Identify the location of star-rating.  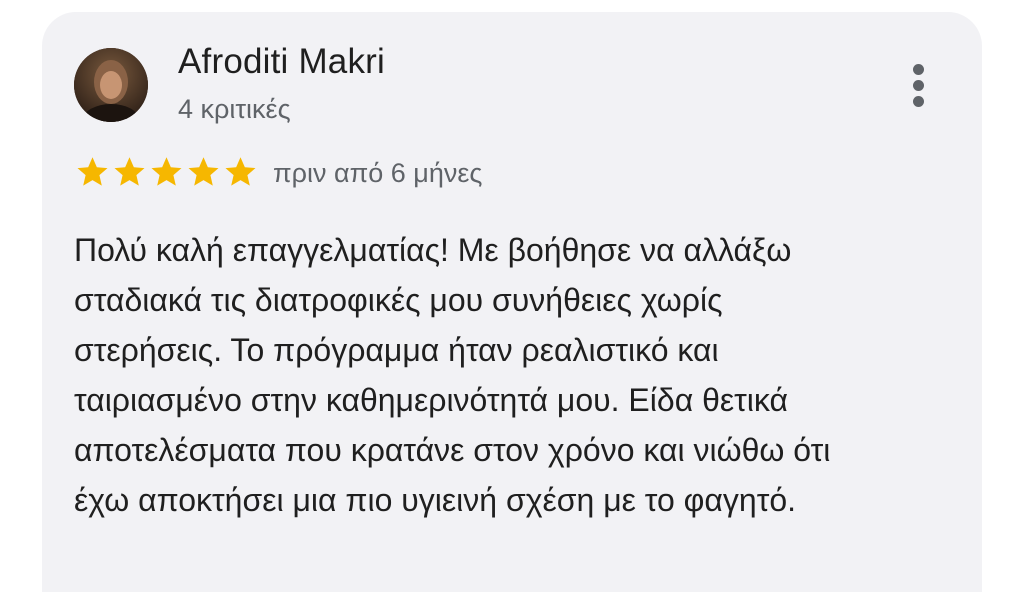
(166, 172).